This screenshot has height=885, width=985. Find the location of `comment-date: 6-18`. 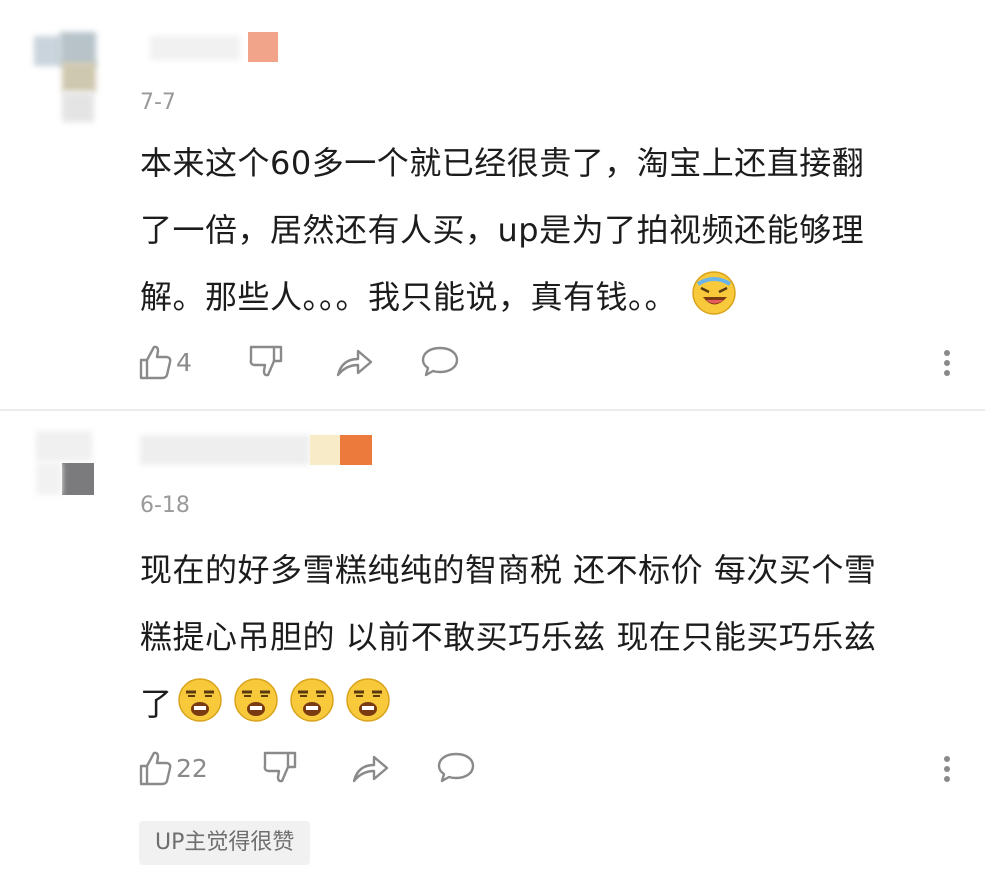

comment-date: 6-18 is located at coordinates (165, 505).